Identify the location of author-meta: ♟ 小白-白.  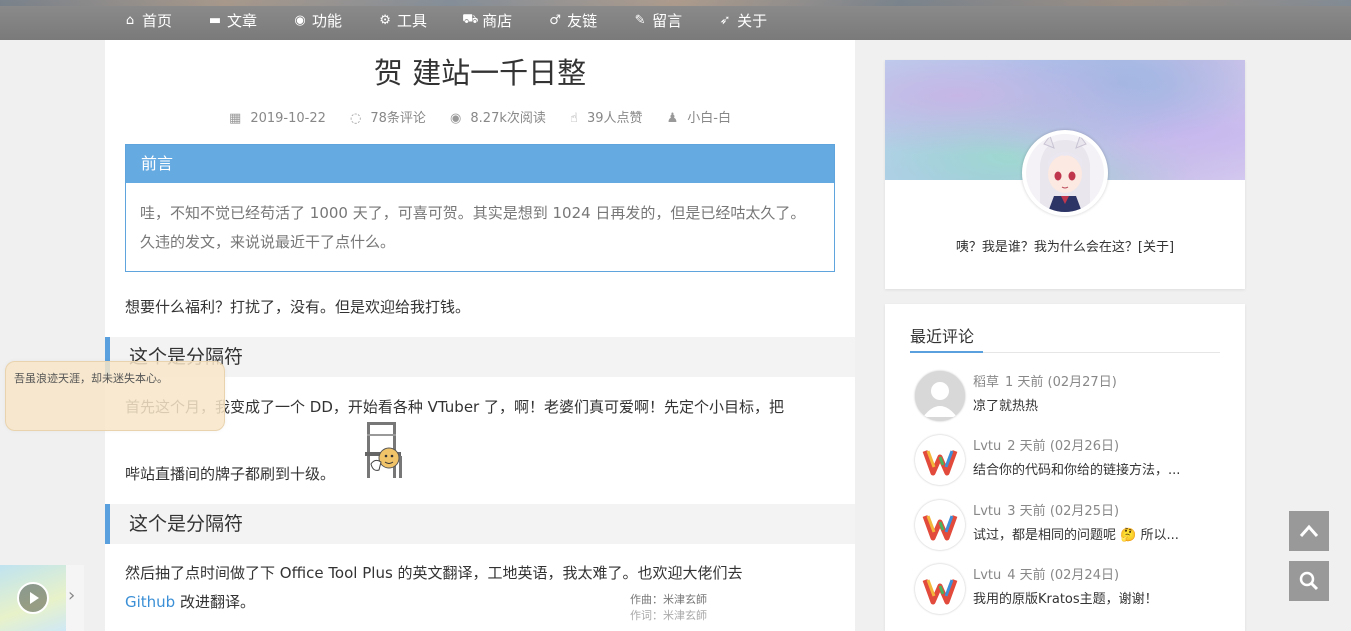
(699, 118).